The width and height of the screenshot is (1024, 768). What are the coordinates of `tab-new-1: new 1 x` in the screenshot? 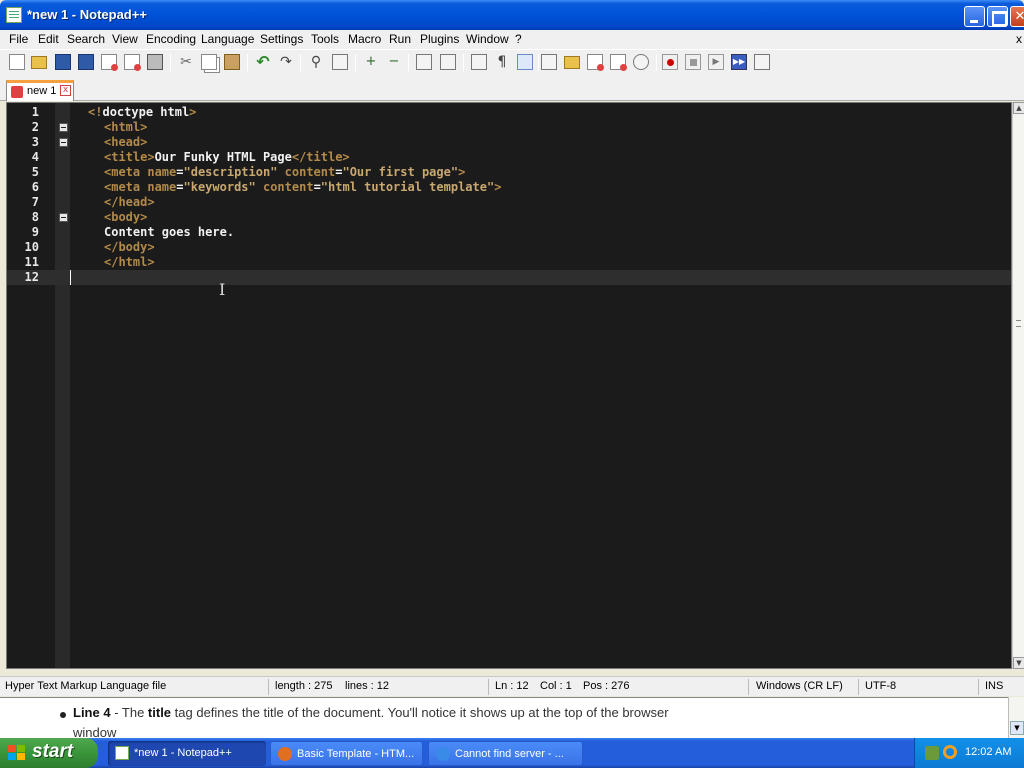 It's located at (40, 90).